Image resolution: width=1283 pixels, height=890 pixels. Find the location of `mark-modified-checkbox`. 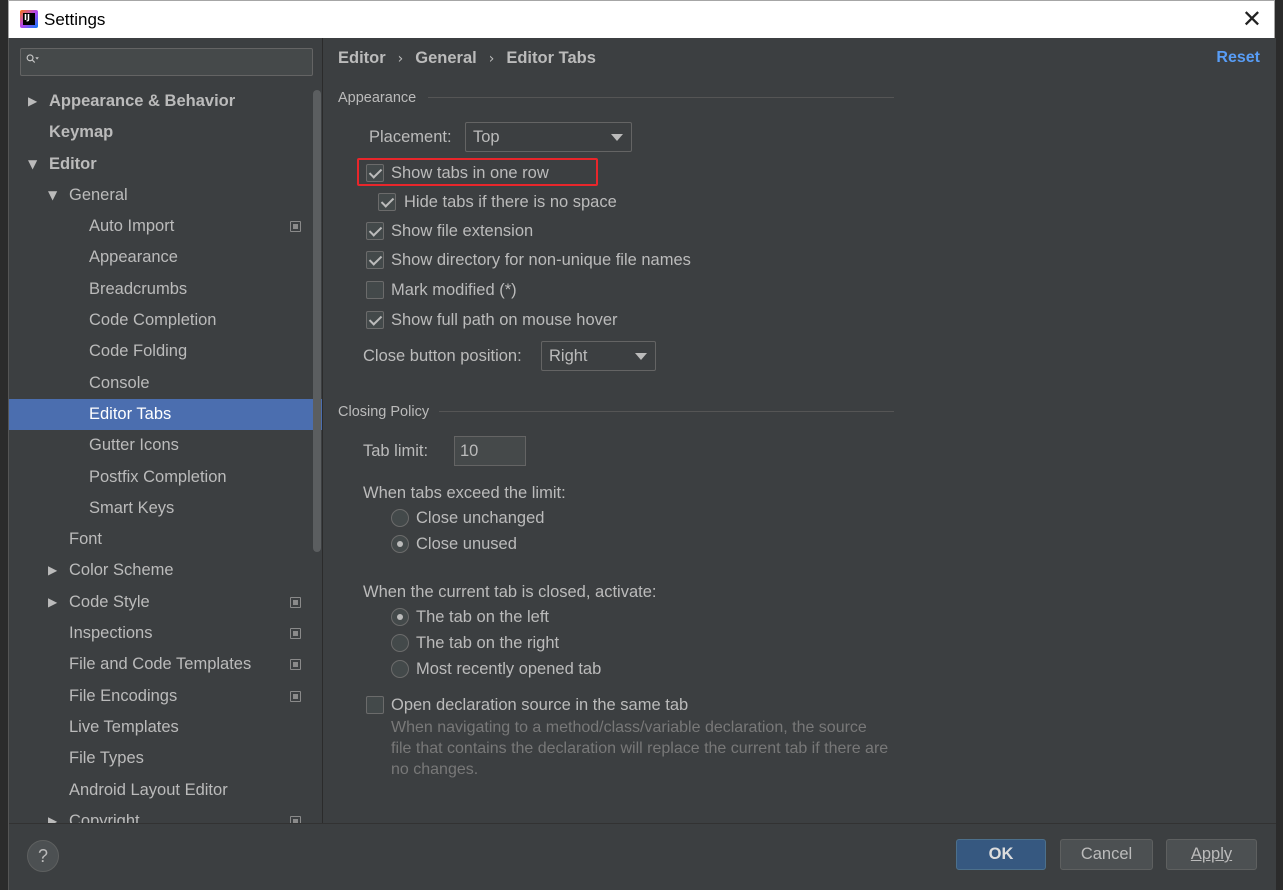

mark-modified-checkbox is located at coordinates (375, 290).